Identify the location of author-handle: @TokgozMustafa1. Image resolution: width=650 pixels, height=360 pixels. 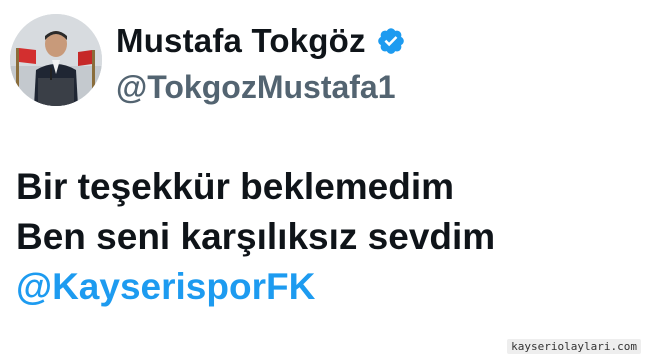
(256, 87).